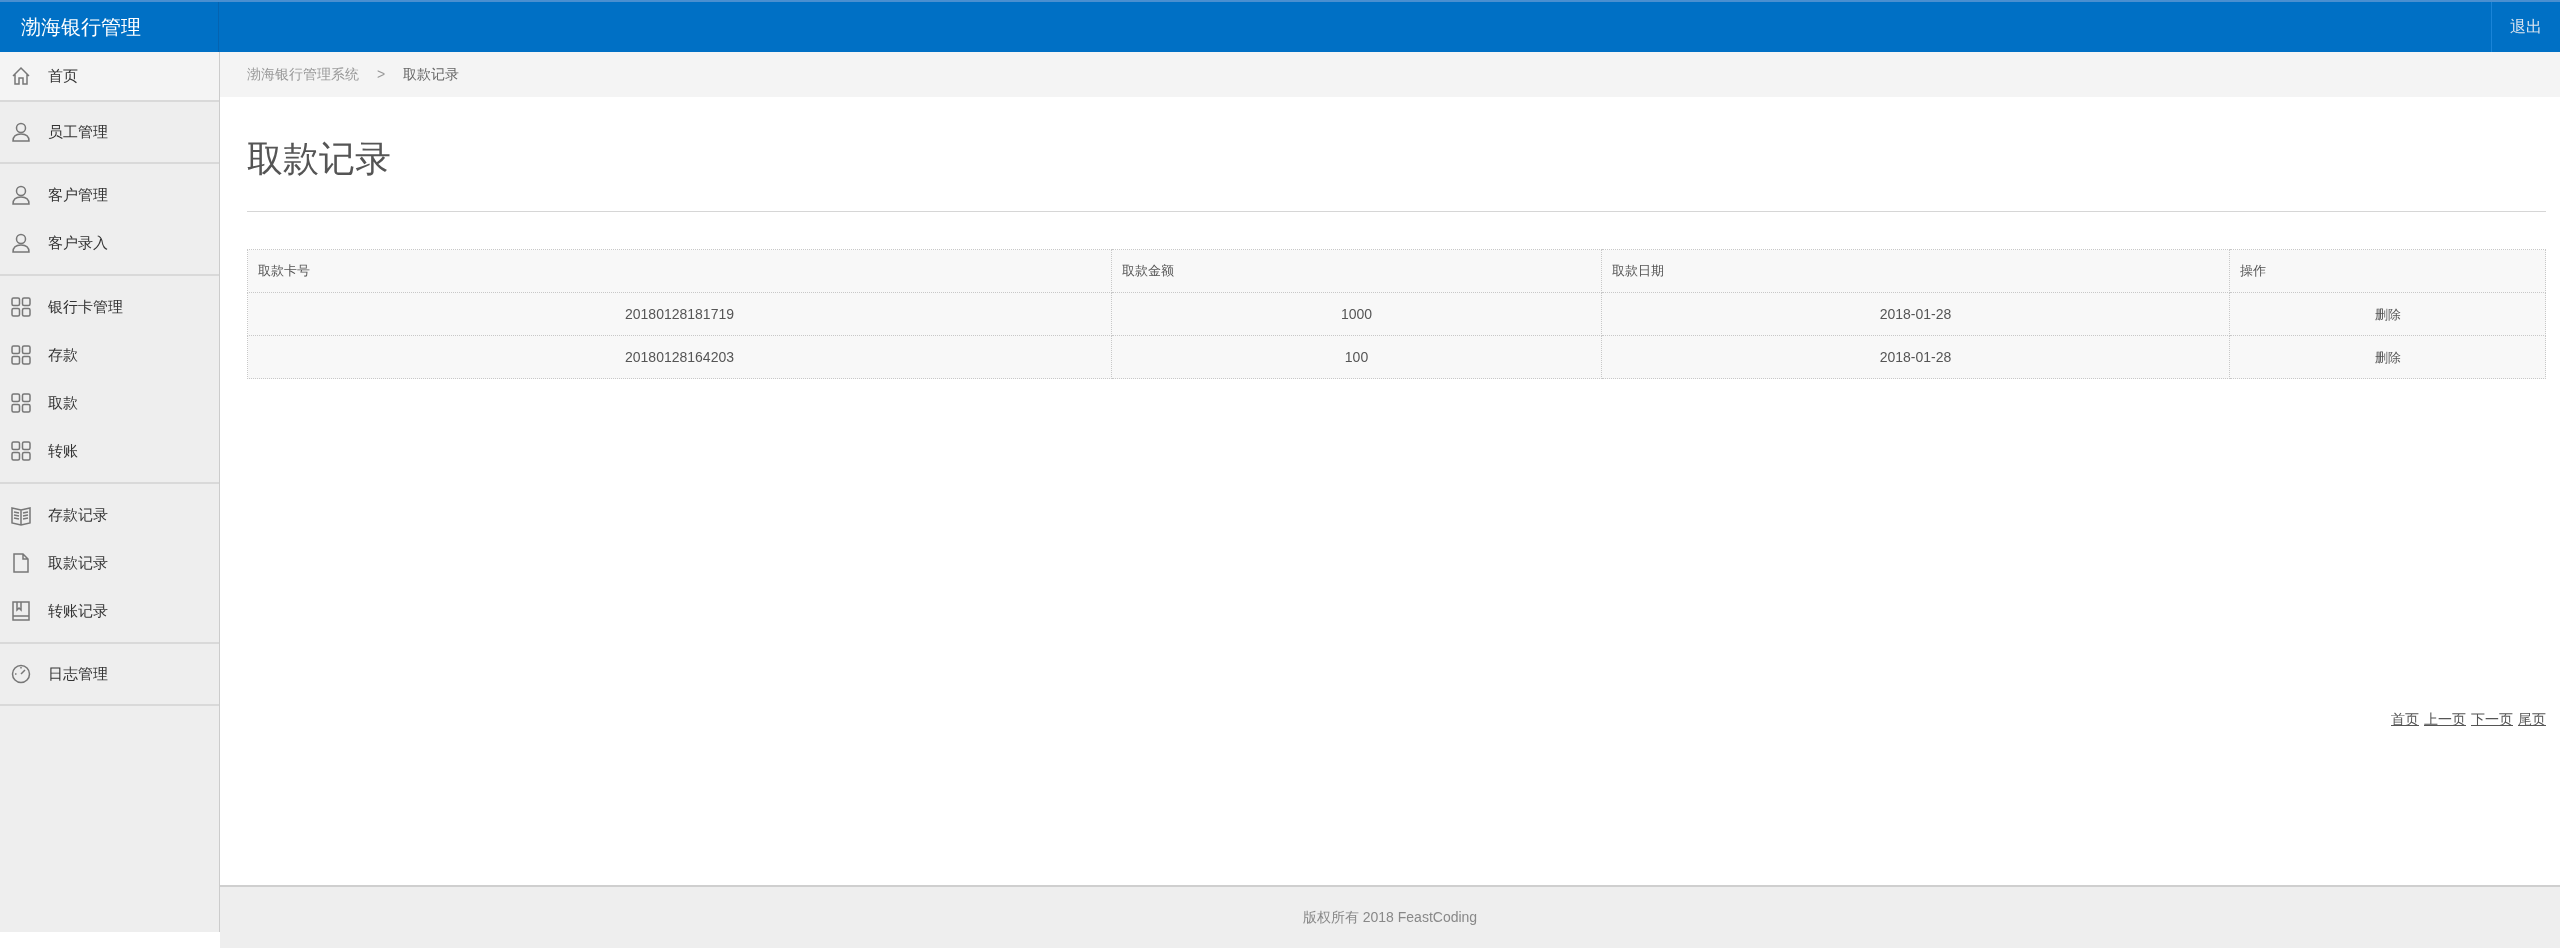 The height and width of the screenshot is (948, 2560). Describe the element at coordinates (431, 74) in the screenshot. I see `breadcrumb-current: 取款记录` at that location.